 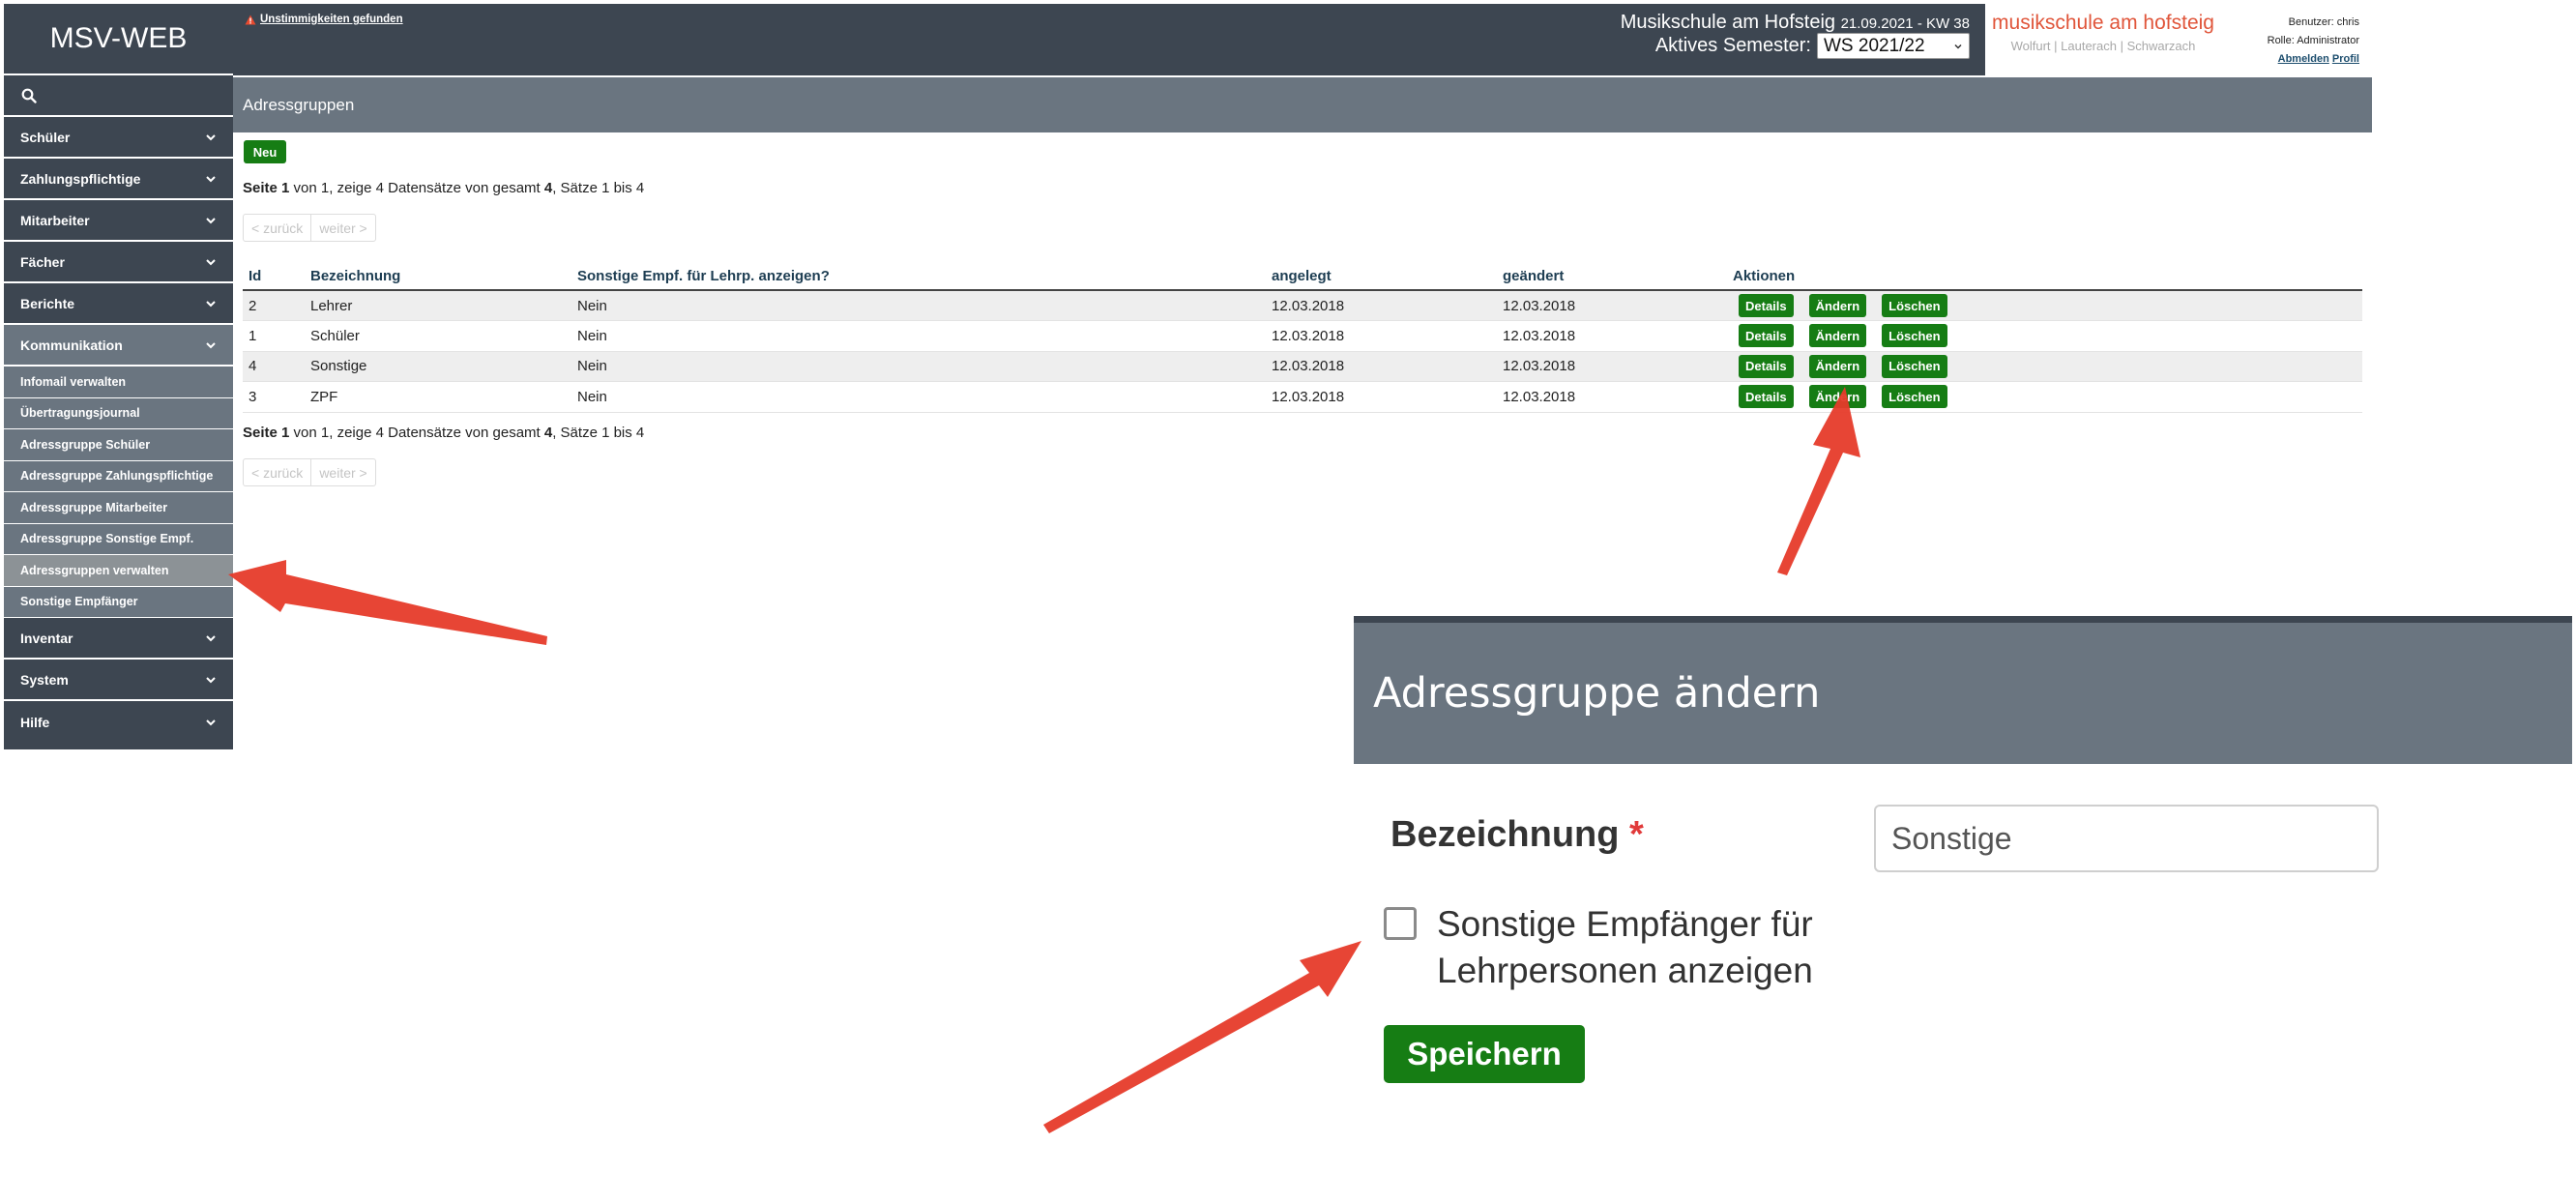 What do you see at coordinates (1905, 23) in the screenshot?
I see `date-week: 21.09.2021 - KW 38` at bounding box center [1905, 23].